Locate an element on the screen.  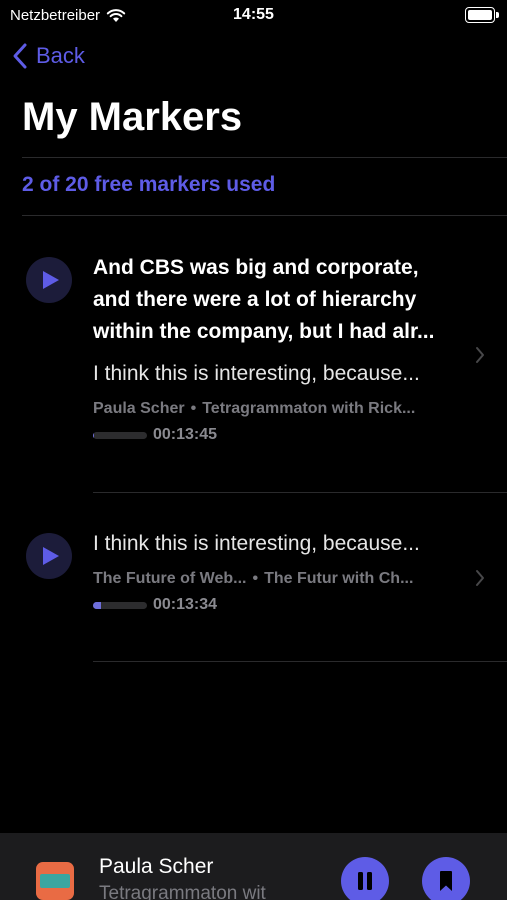
marker-timestamp: 00:13:34 is located at coordinates (185, 604).